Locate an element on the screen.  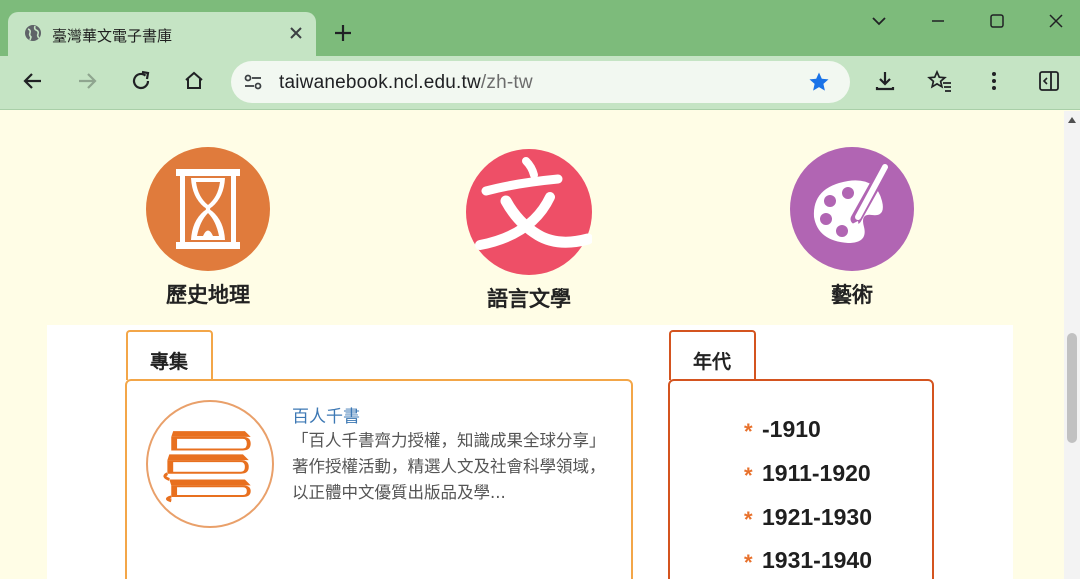
side-panel-icon is located at coordinates (1049, 81).